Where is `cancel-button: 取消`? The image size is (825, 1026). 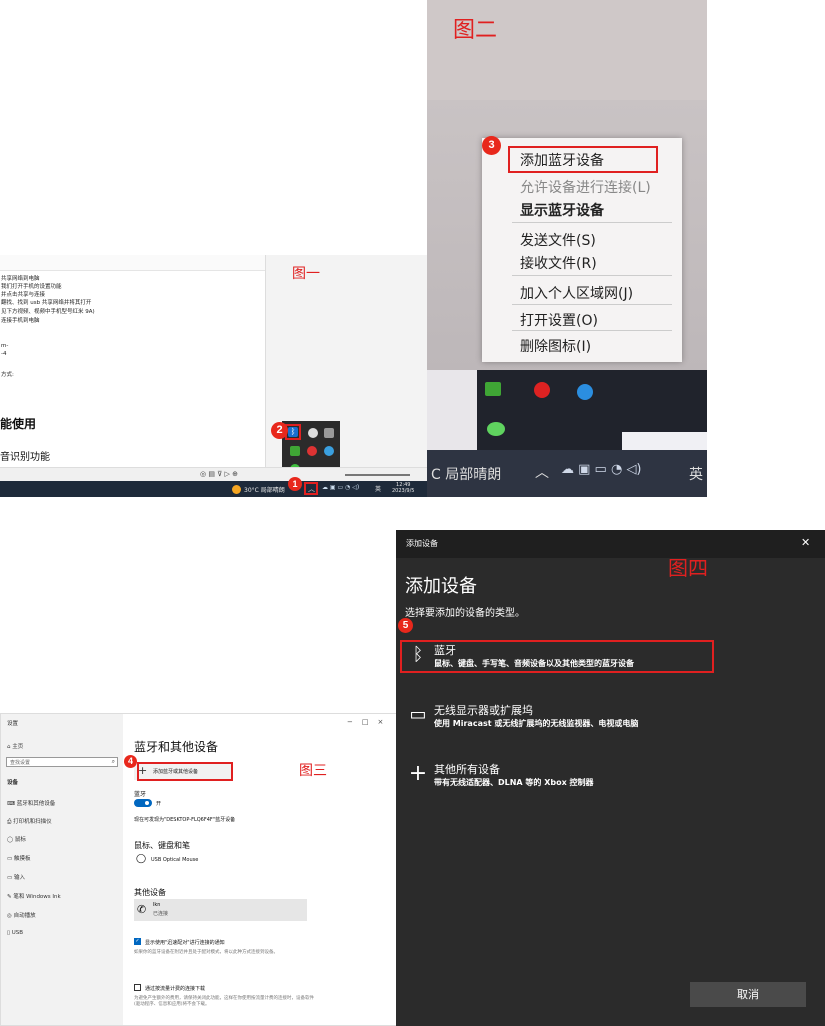
cancel-button: 取消 is located at coordinates (748, 994).